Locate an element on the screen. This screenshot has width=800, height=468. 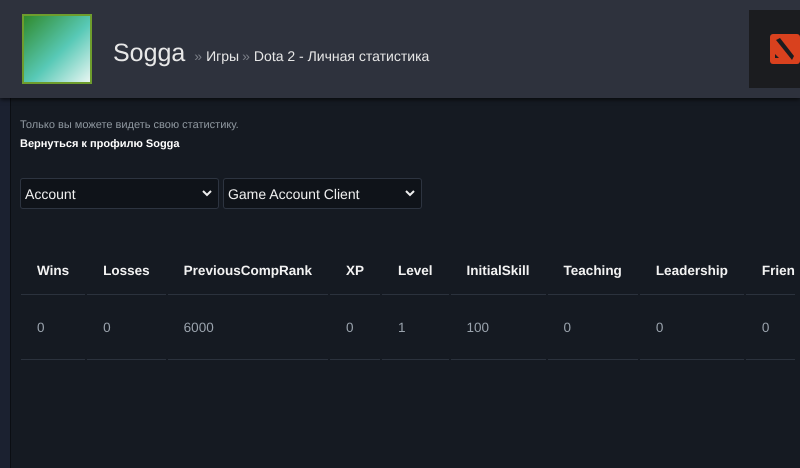
column-header: PreviousCompRank is located at coordinates (248, 271).